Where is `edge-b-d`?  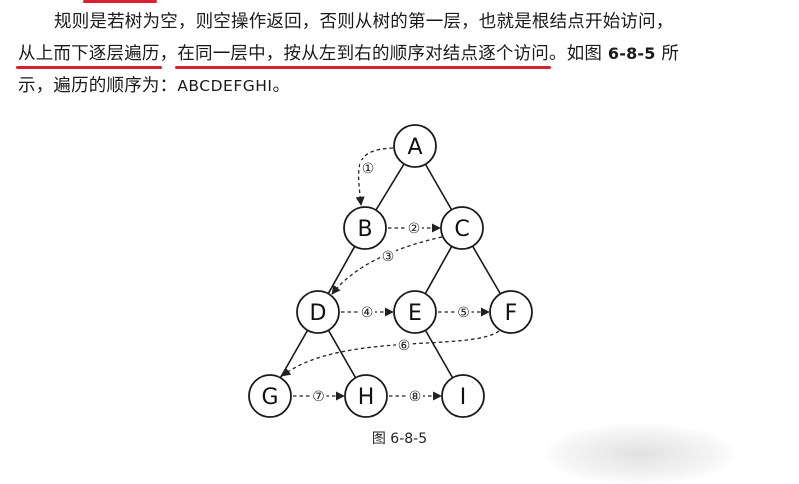 edge-b-d is located at coordinates (341, 270).